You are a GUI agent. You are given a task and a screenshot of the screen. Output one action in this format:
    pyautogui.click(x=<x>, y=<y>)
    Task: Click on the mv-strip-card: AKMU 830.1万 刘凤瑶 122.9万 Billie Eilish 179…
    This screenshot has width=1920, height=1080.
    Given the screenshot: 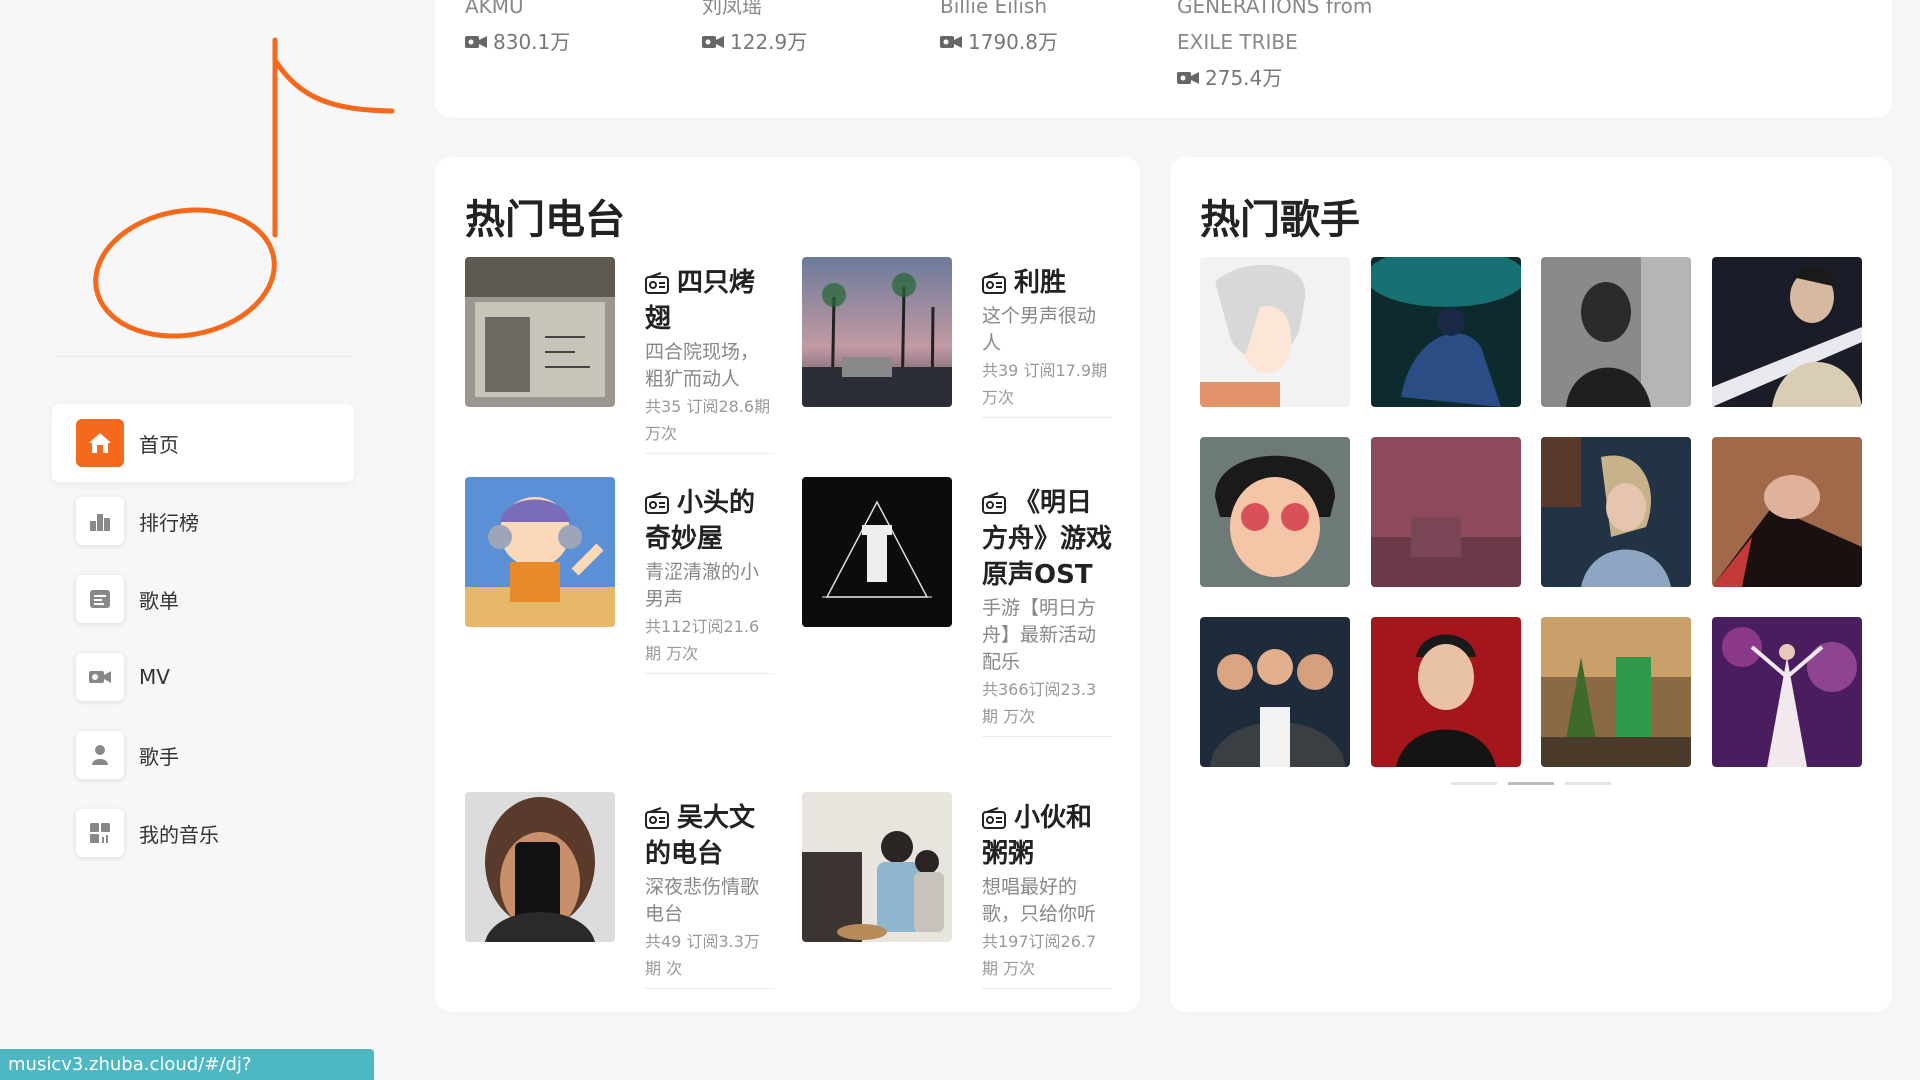 What is the action you would take?
    pyautogui.click(x=1163, y=59)
    